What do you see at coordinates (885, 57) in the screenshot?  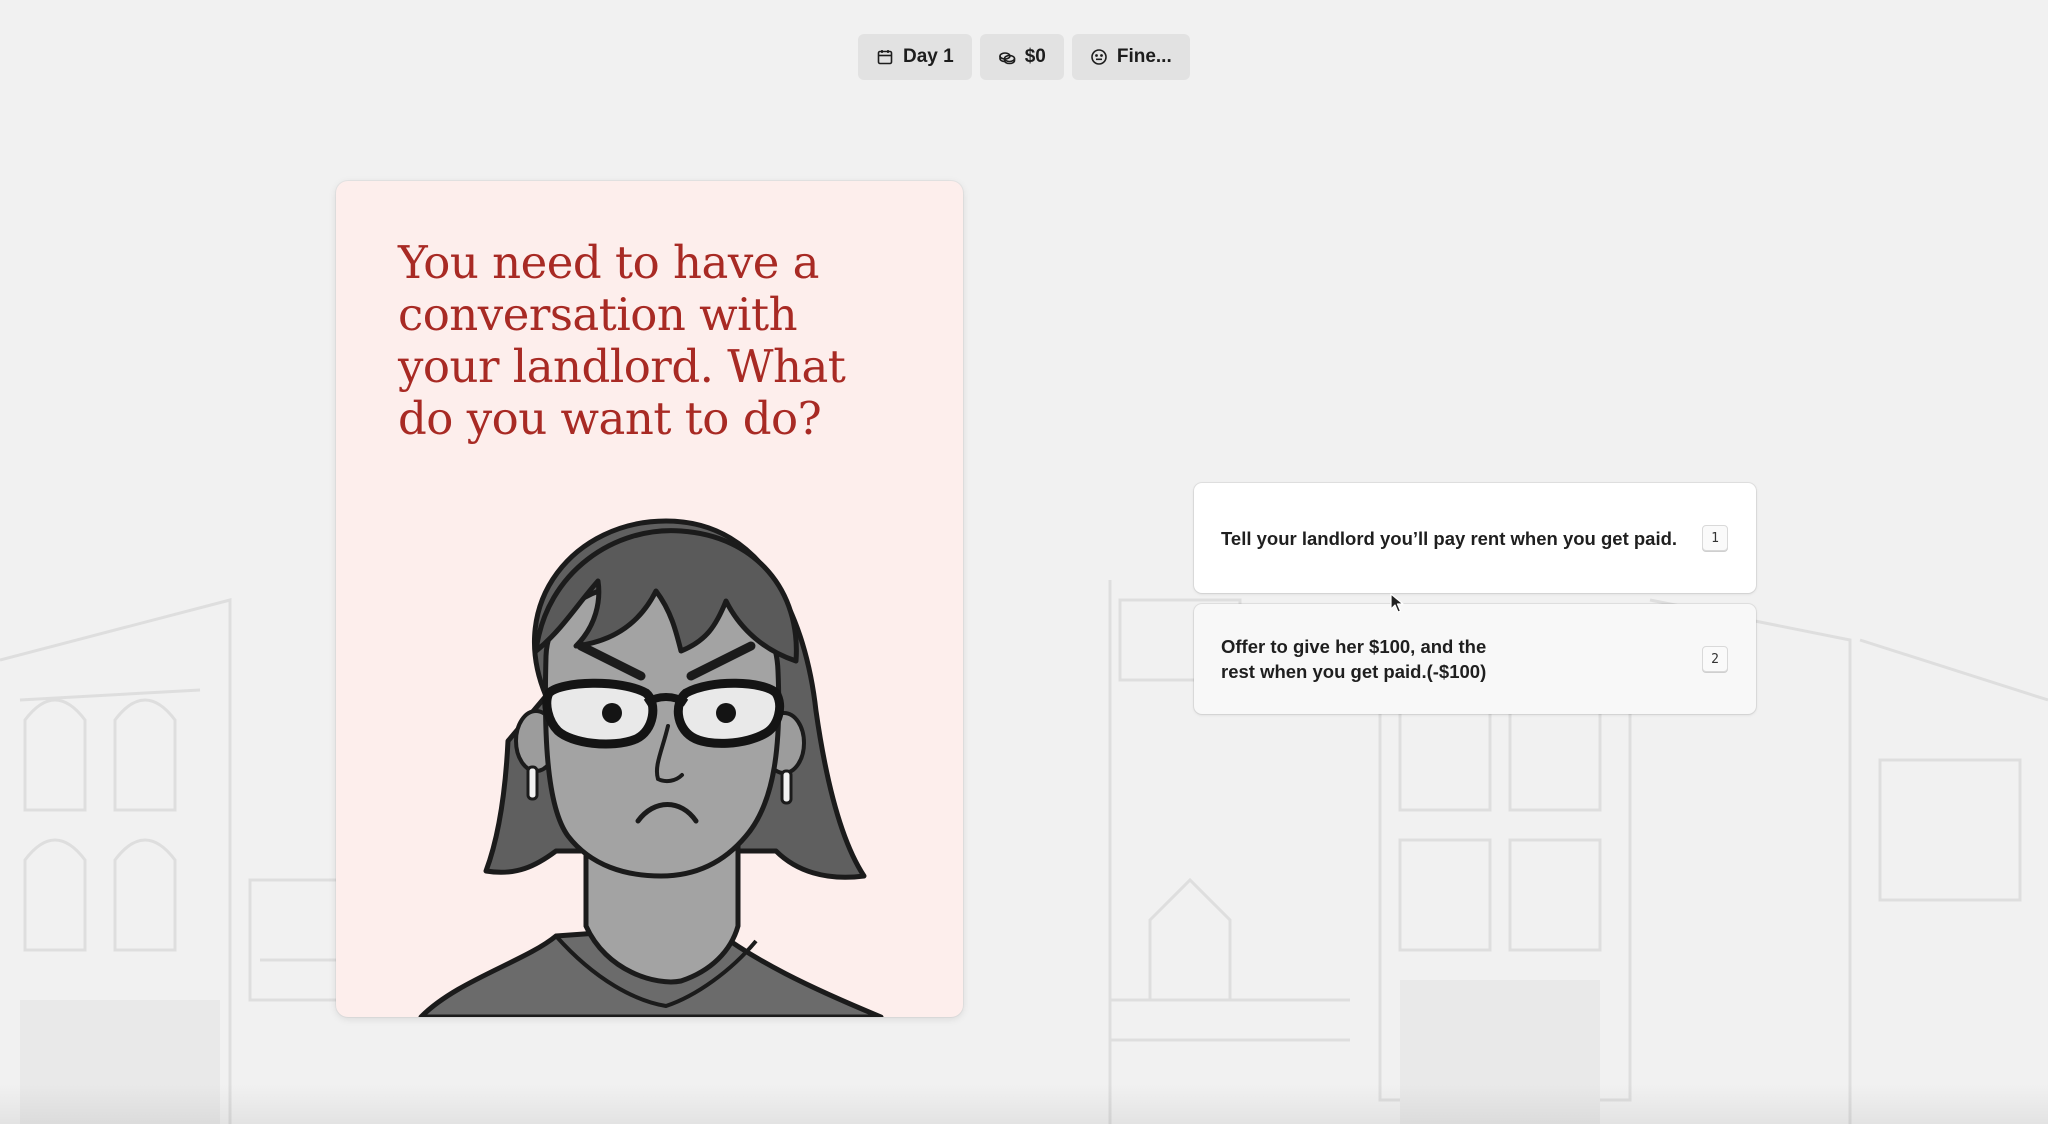 I see `calendar-icon` at bounding box center [885, 57].